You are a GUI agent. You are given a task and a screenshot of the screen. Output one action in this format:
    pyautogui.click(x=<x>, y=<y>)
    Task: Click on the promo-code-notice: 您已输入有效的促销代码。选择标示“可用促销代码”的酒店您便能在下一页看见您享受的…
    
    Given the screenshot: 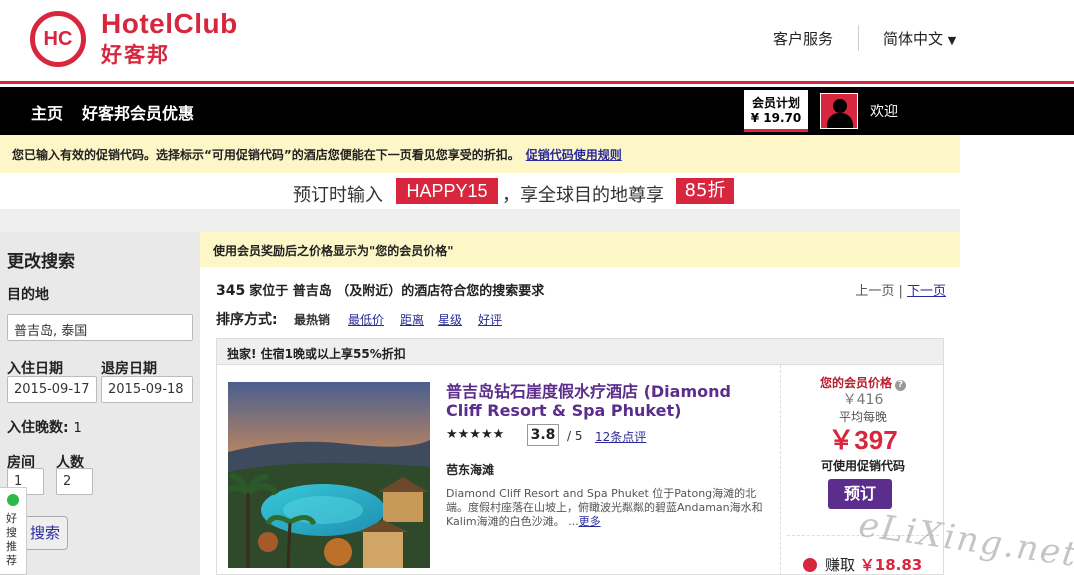 What is the action you would take?
    pyautogui.click(x=480, y=154)
    